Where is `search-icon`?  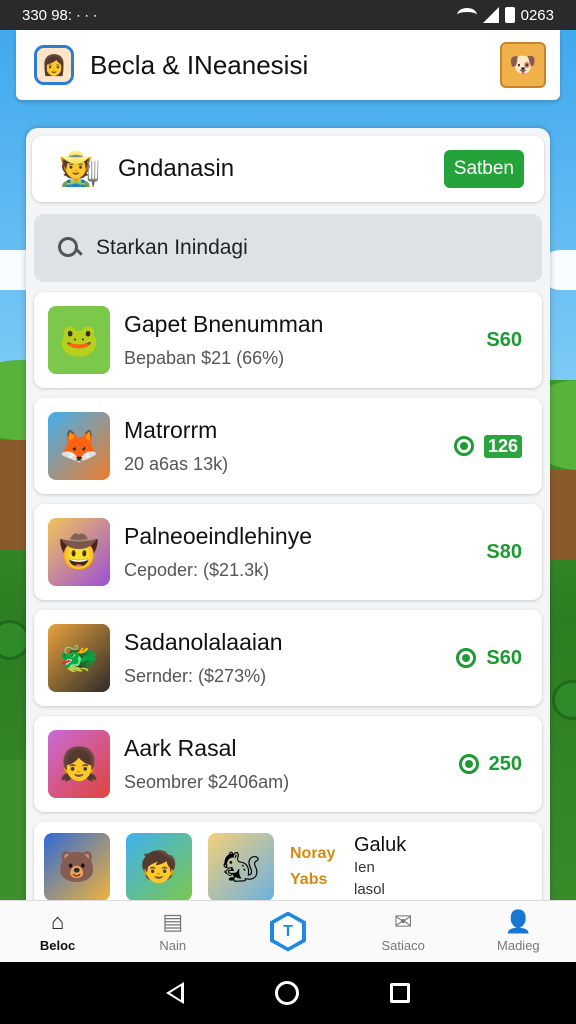
search-icon is located at coordinates (69, 248).